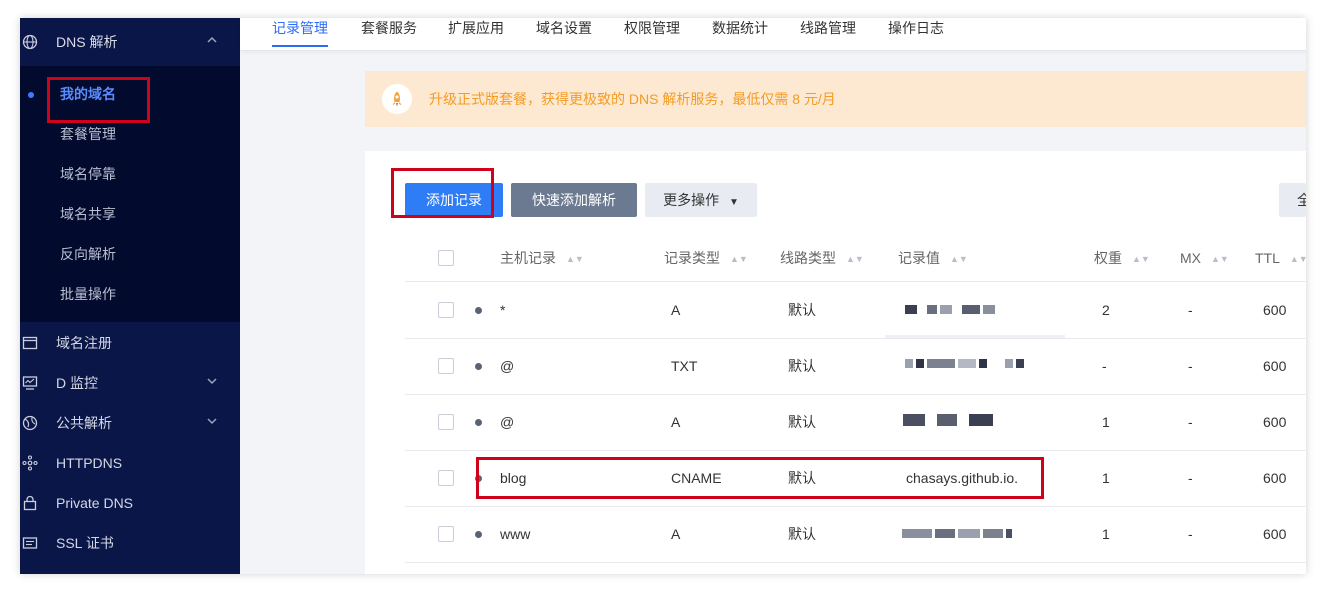  What do you see at coordinates (706, 258) in the screenshot?
I see `column-type: 记录类型 ▲▼` at bounding box center [706, 258].